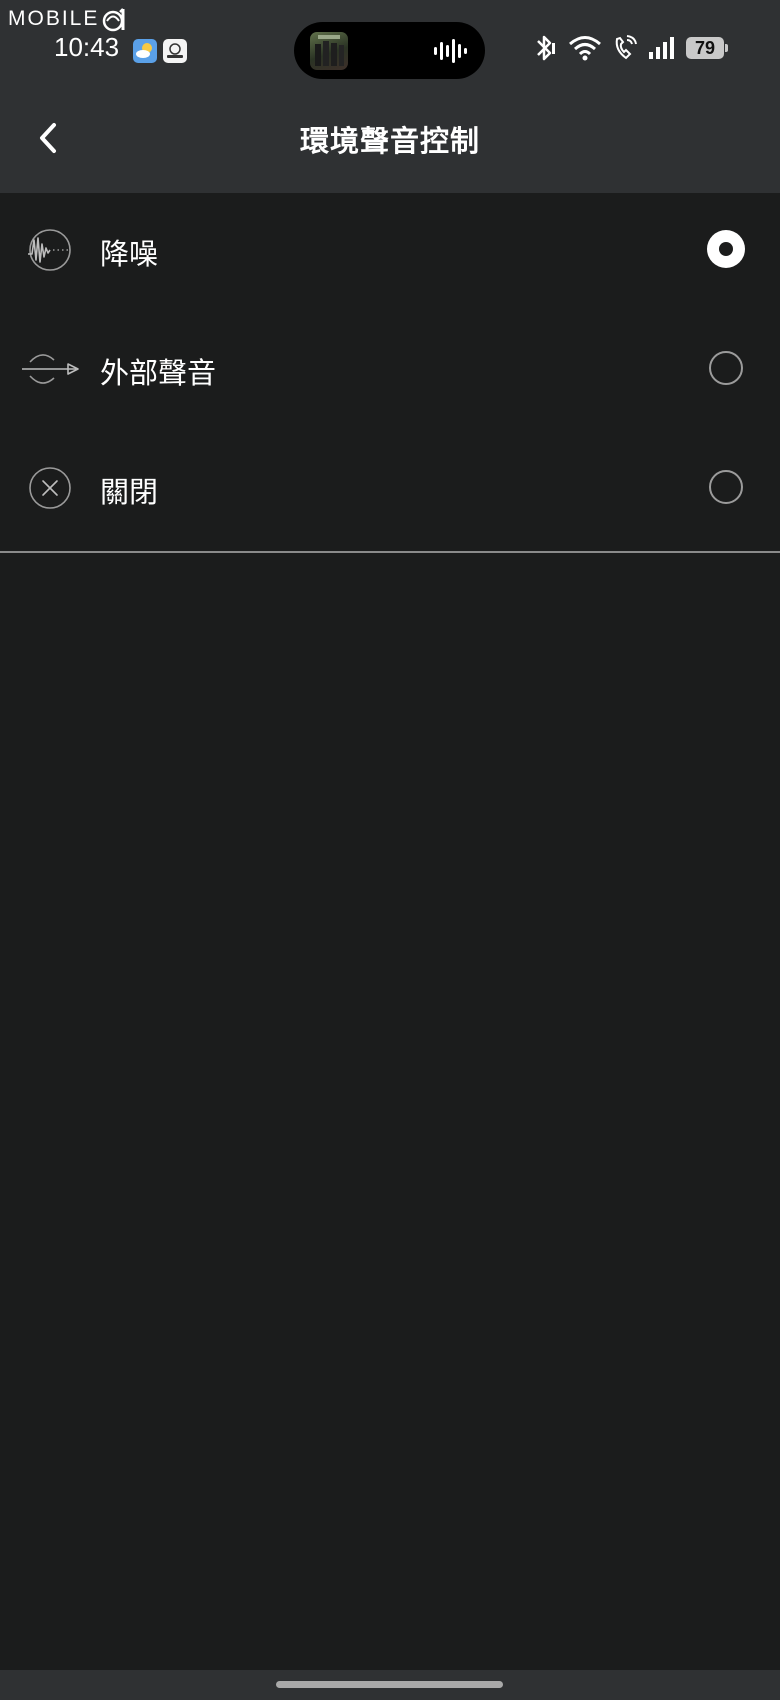 This screenshot has width=780, height=1700. Describe the element at coordinates (585, 48) in the screenshot. I see `wifi-icon` at that location.